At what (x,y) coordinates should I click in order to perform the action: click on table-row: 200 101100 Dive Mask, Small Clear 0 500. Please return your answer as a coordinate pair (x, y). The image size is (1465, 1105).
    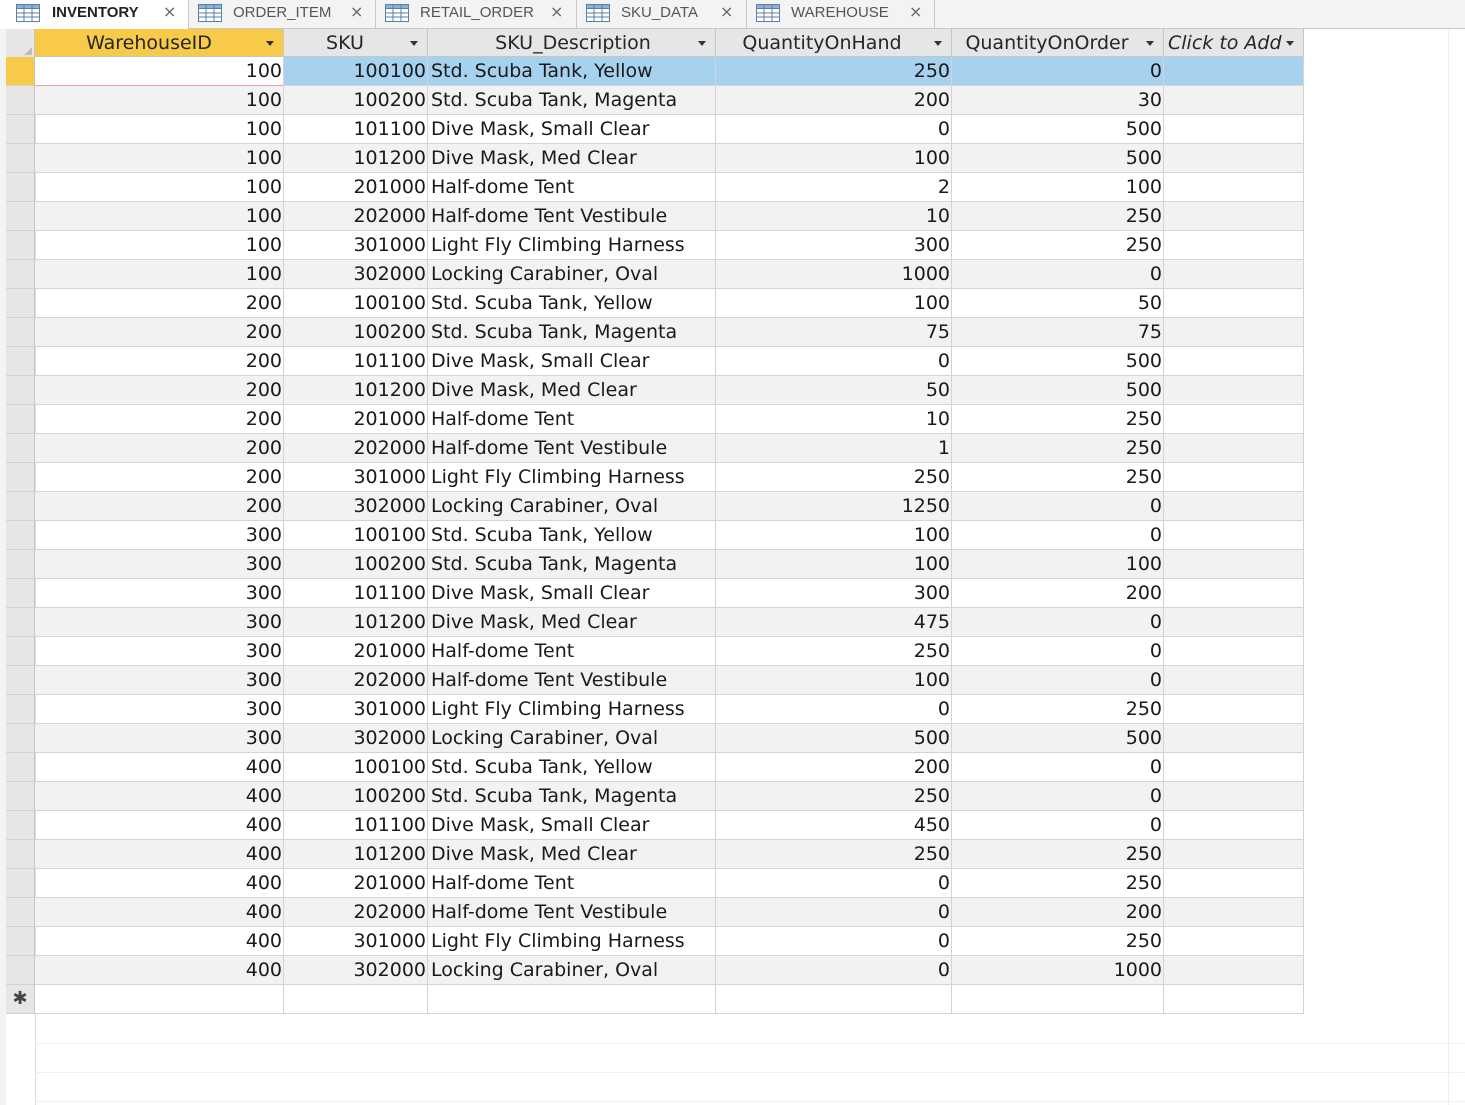
    Looking at the image, I should click on (655, 361).